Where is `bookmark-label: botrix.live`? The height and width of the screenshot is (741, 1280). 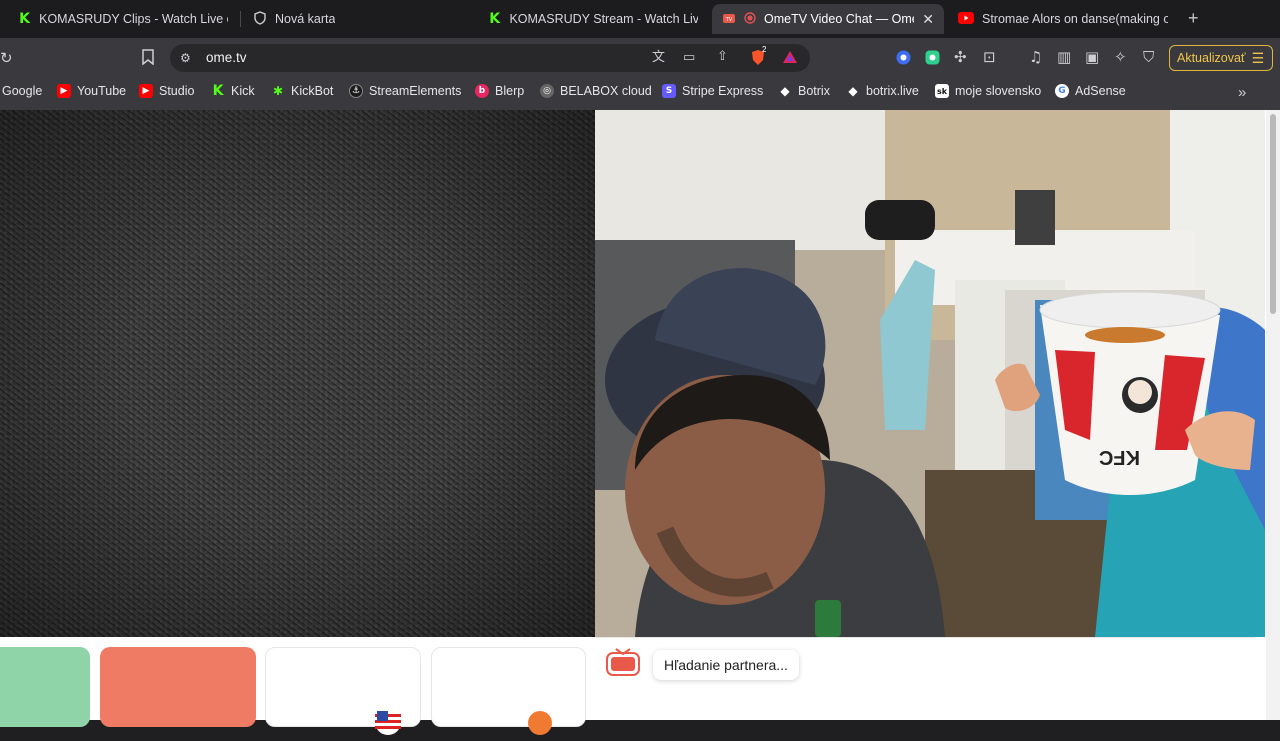 bookmark-label: botrix.live is located at coordinates (892, 91).